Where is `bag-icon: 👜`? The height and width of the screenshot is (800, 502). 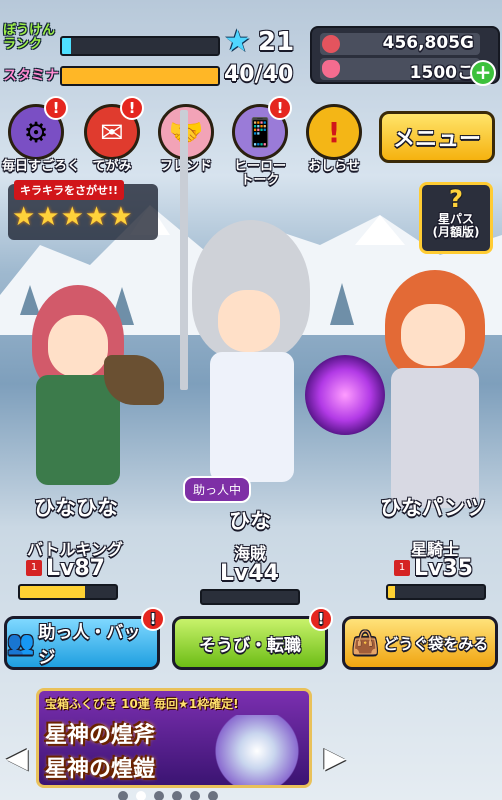
bag-icon: 👜 is located at coordinates (365, 643).